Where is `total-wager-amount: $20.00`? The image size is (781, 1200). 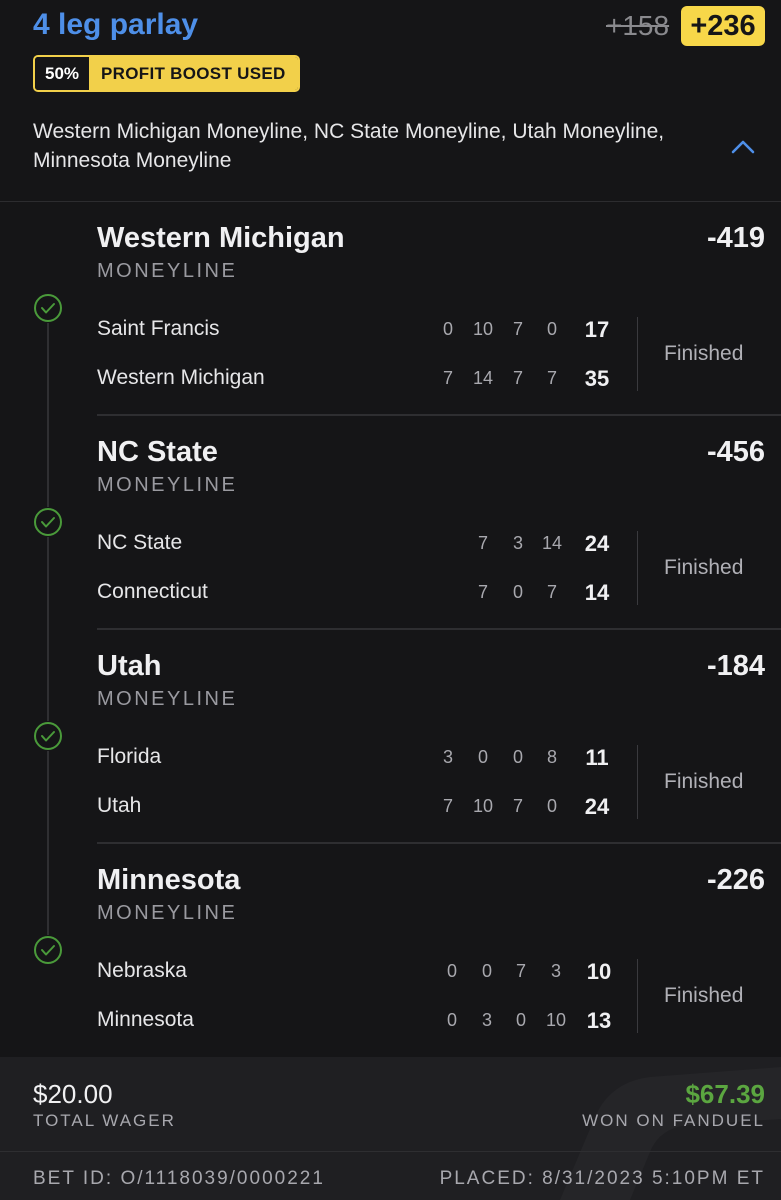
total-wager-amount: $20.00 is located at coordinates (73, 1094).